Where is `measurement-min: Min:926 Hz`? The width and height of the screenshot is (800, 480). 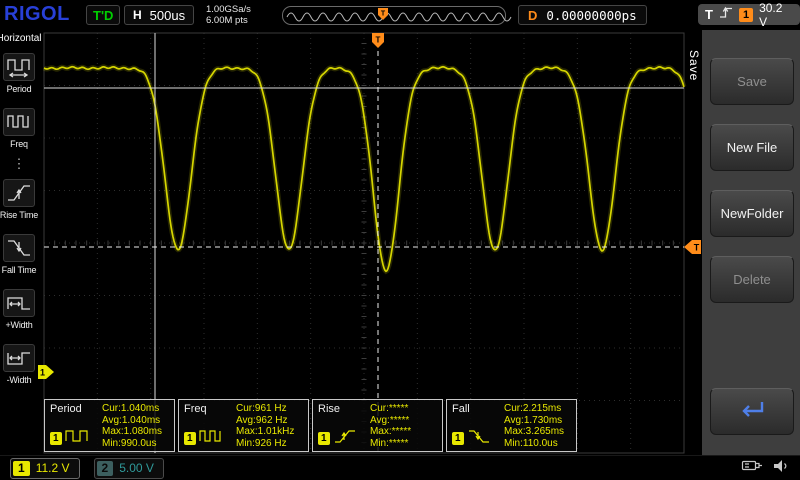 measurement-min: Min:926 Hz is located at coordinates (261, 443).